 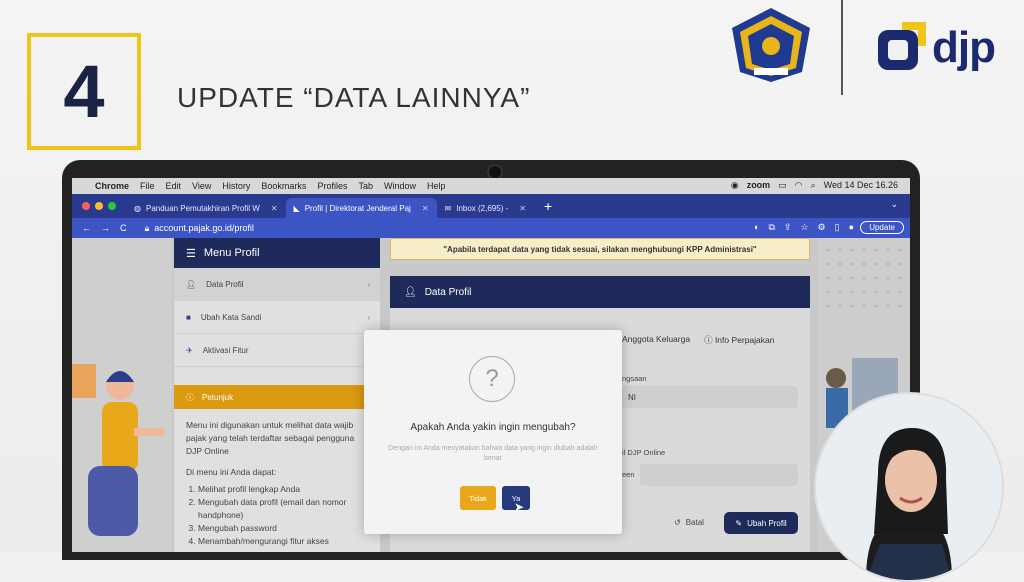 I want to click on search-icon: ⌕, so click(x=813, y=185).